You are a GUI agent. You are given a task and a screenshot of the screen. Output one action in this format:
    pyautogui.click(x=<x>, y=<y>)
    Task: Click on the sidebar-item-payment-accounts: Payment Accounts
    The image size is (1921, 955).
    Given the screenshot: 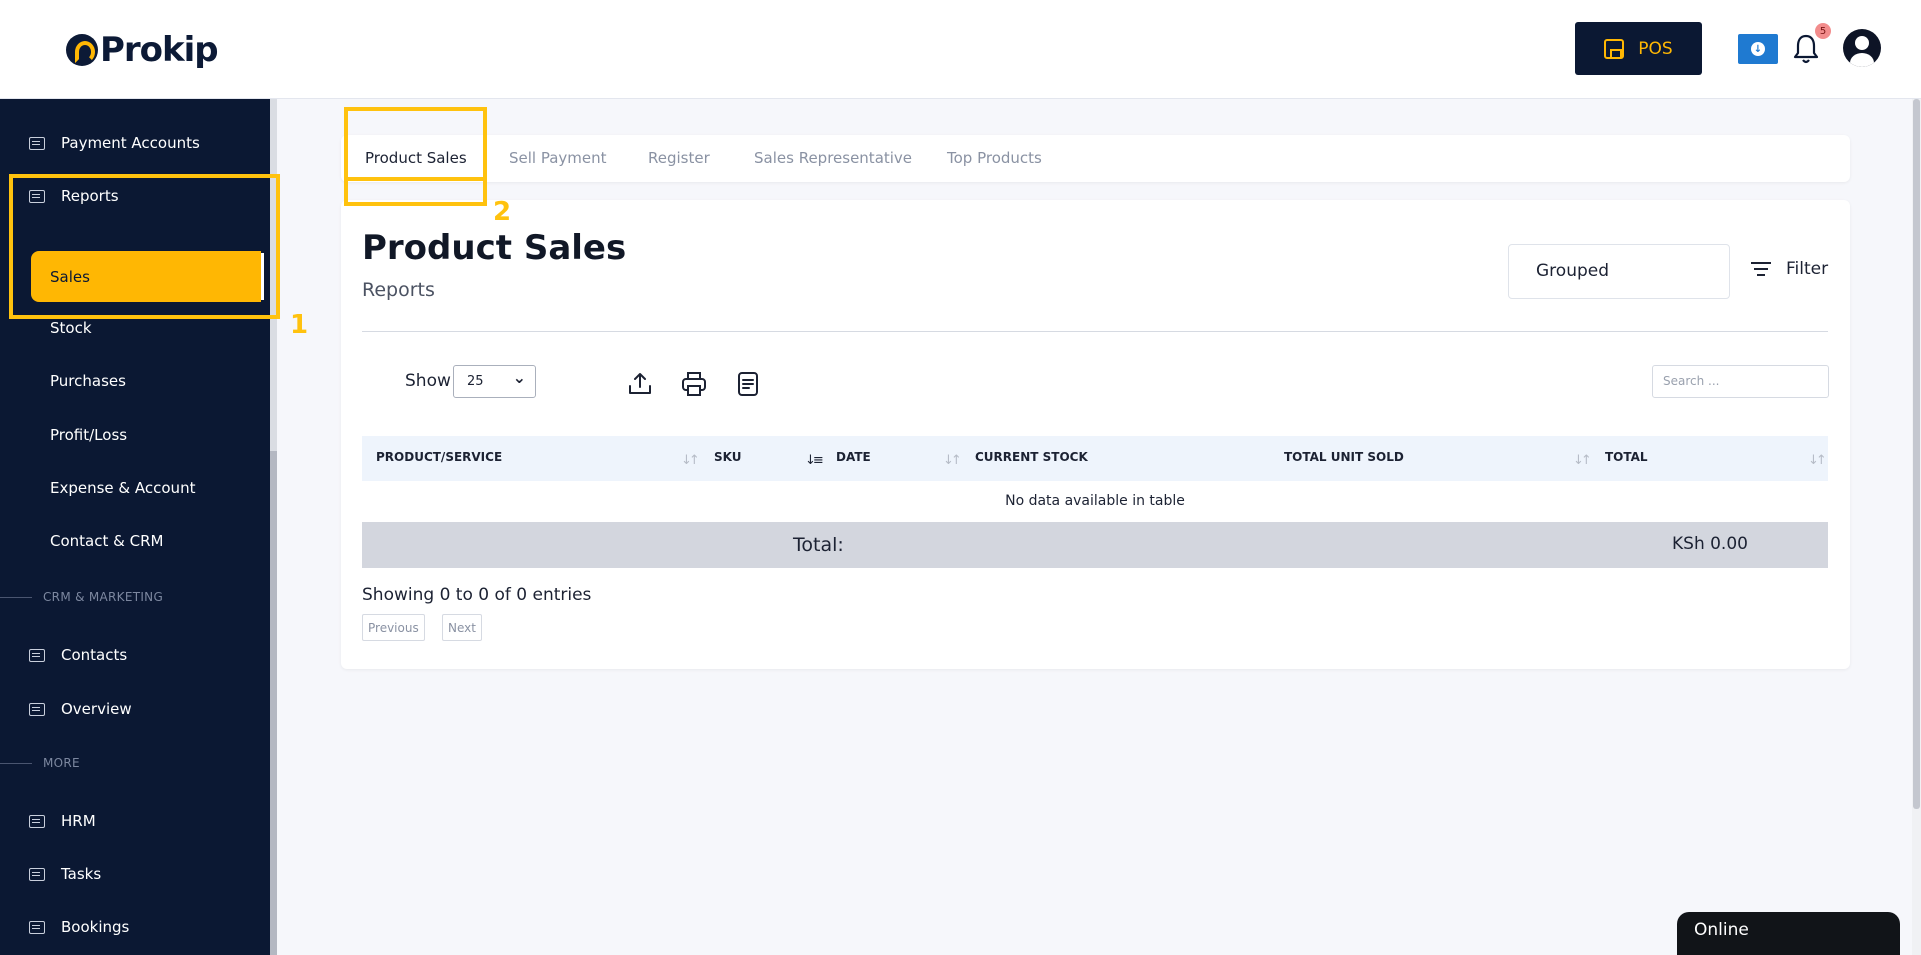 What is the action you would take?
    pyautogui.click(x=135, y=143)
    